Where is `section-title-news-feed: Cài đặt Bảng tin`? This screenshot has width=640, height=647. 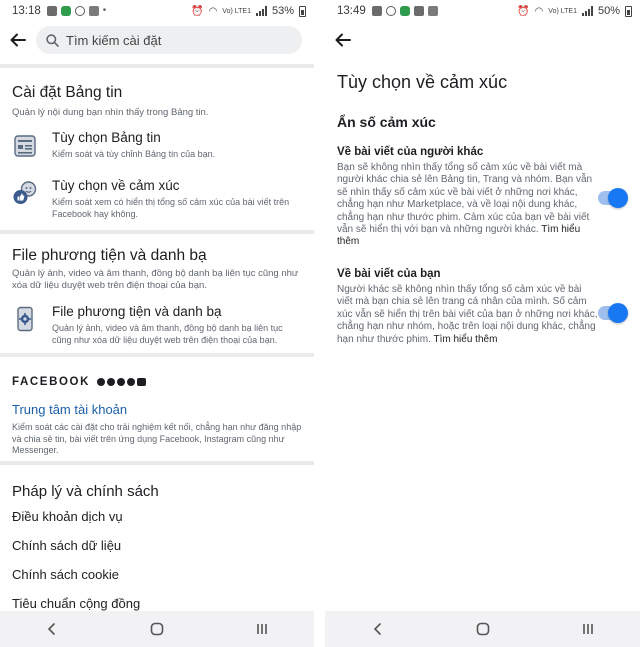
section-title-news-feed: Cài đặt Bảng tin is located at coordinates (67, 92).